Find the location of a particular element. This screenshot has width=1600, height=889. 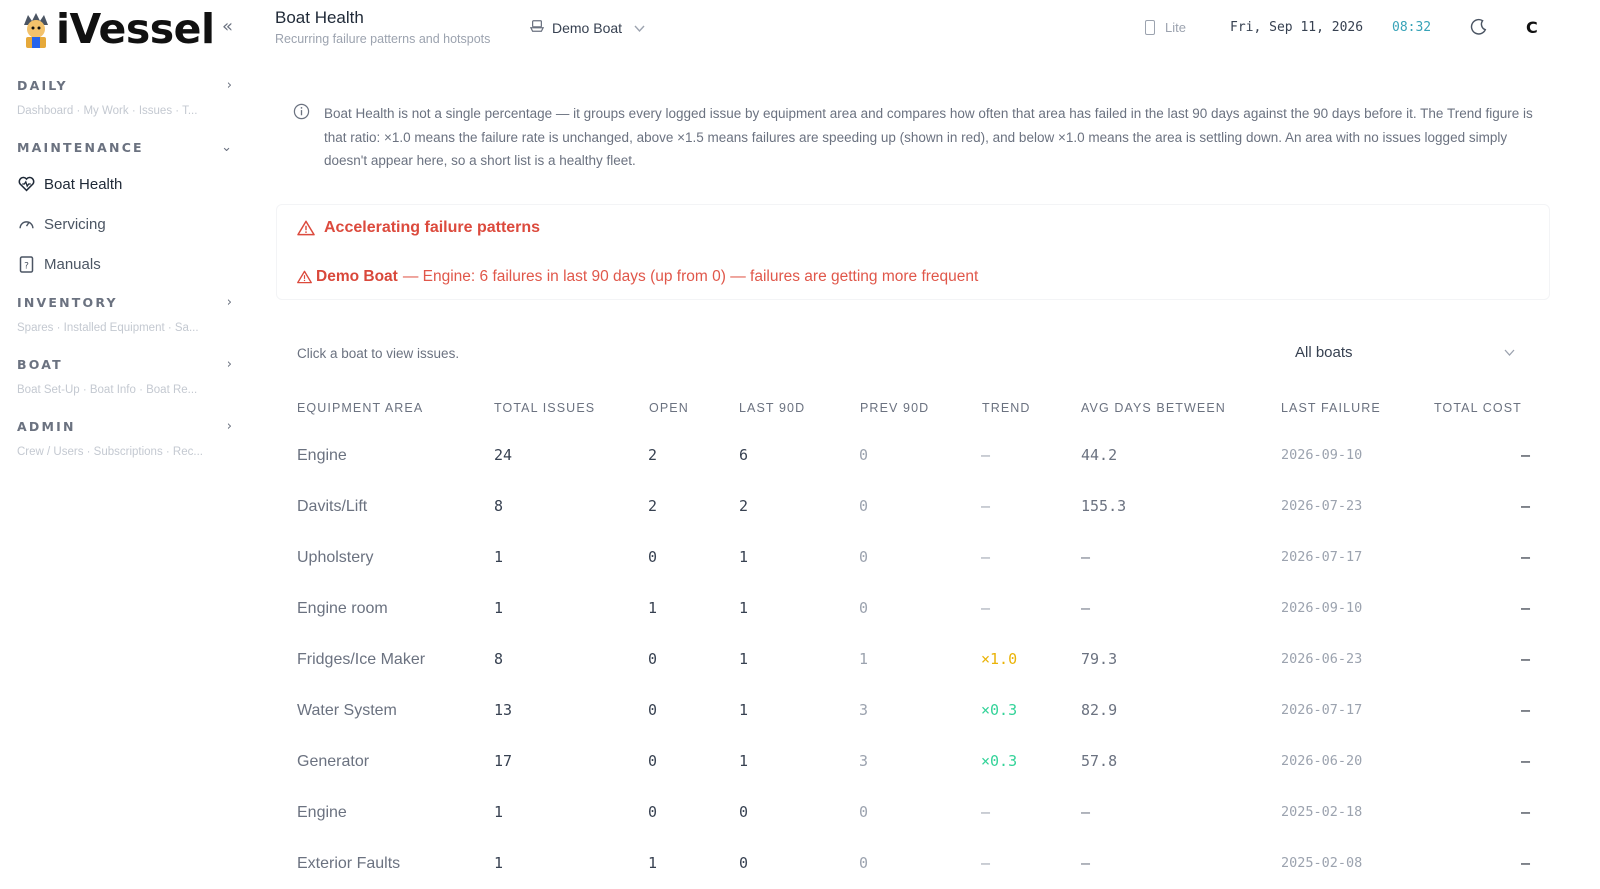

section-daily: DAILY › is located at coordinates (124, 85).